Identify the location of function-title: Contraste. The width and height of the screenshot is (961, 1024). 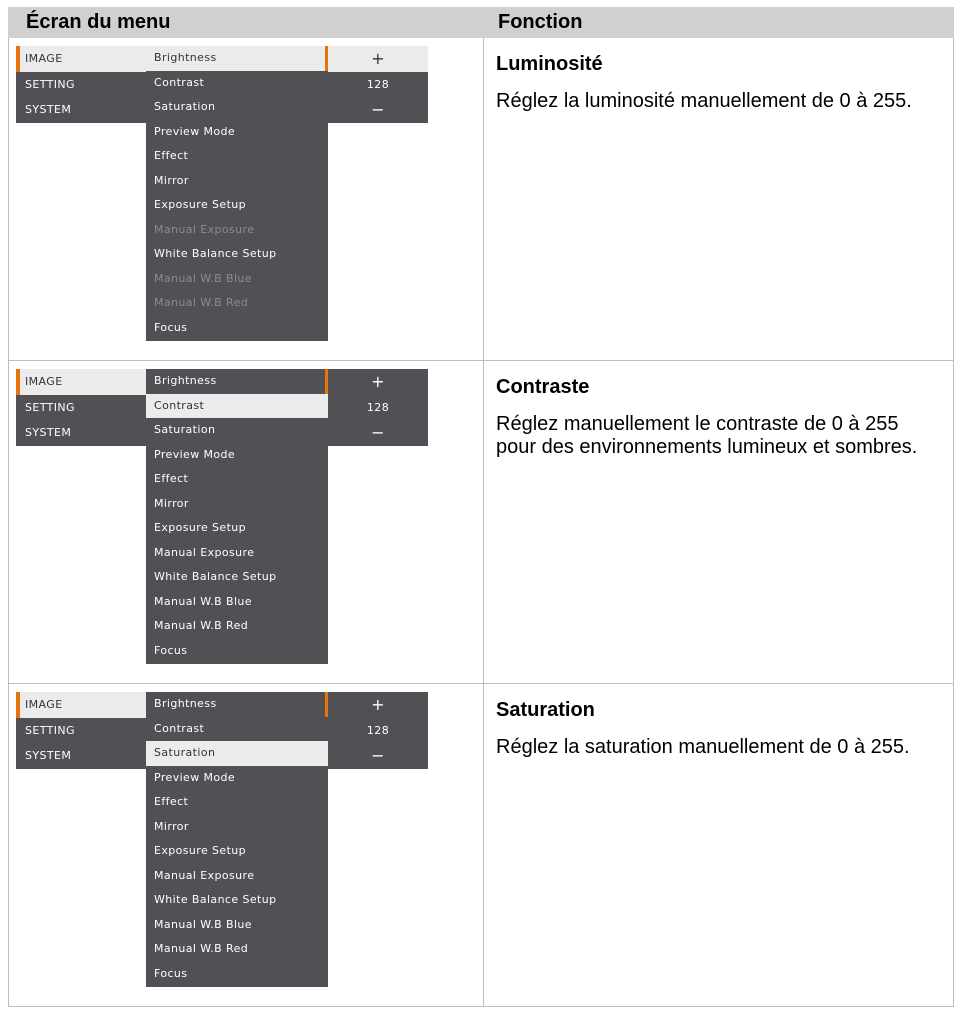
(543, 387).